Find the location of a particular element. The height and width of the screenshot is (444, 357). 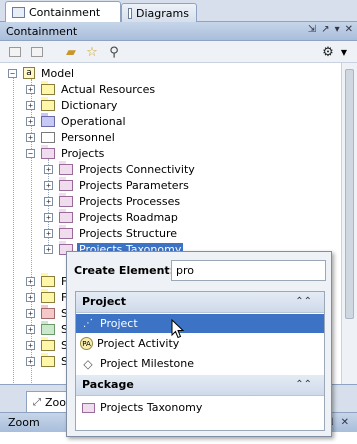

tree-label: Projects is located at coordinates (83, 153).